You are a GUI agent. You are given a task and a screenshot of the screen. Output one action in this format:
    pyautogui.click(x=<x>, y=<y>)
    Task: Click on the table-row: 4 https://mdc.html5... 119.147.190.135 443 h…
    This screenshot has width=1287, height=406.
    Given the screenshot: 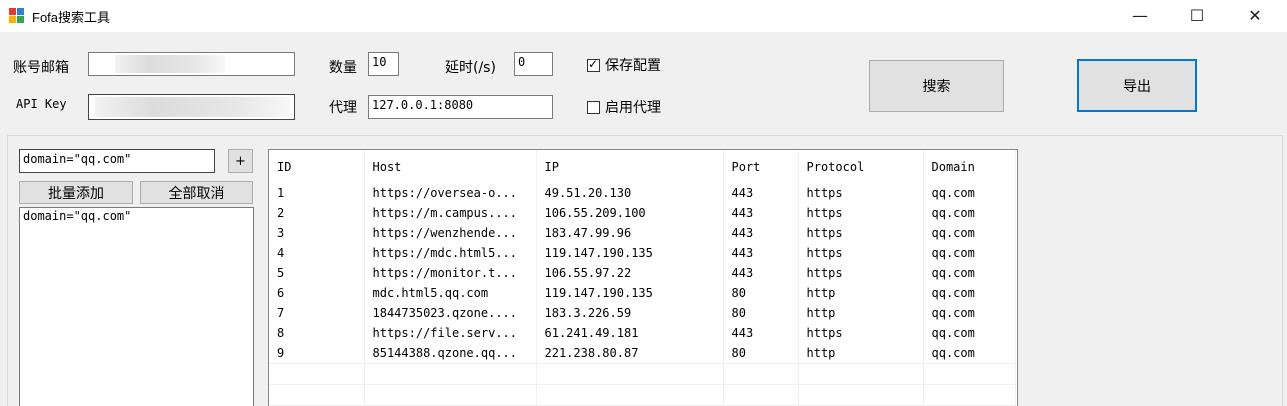 What is the action you would take?
    pyautogui.click(x=642, y=253)
    